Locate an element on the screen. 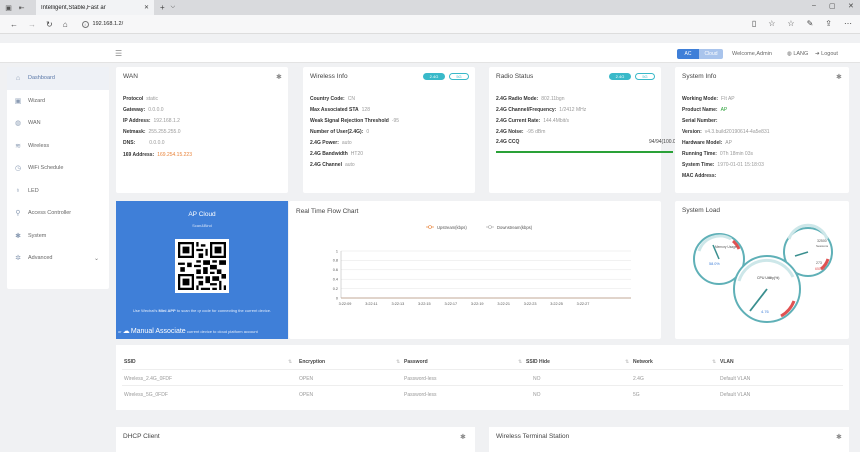  close-icon: ✕ is located at coordinates (146, 7).